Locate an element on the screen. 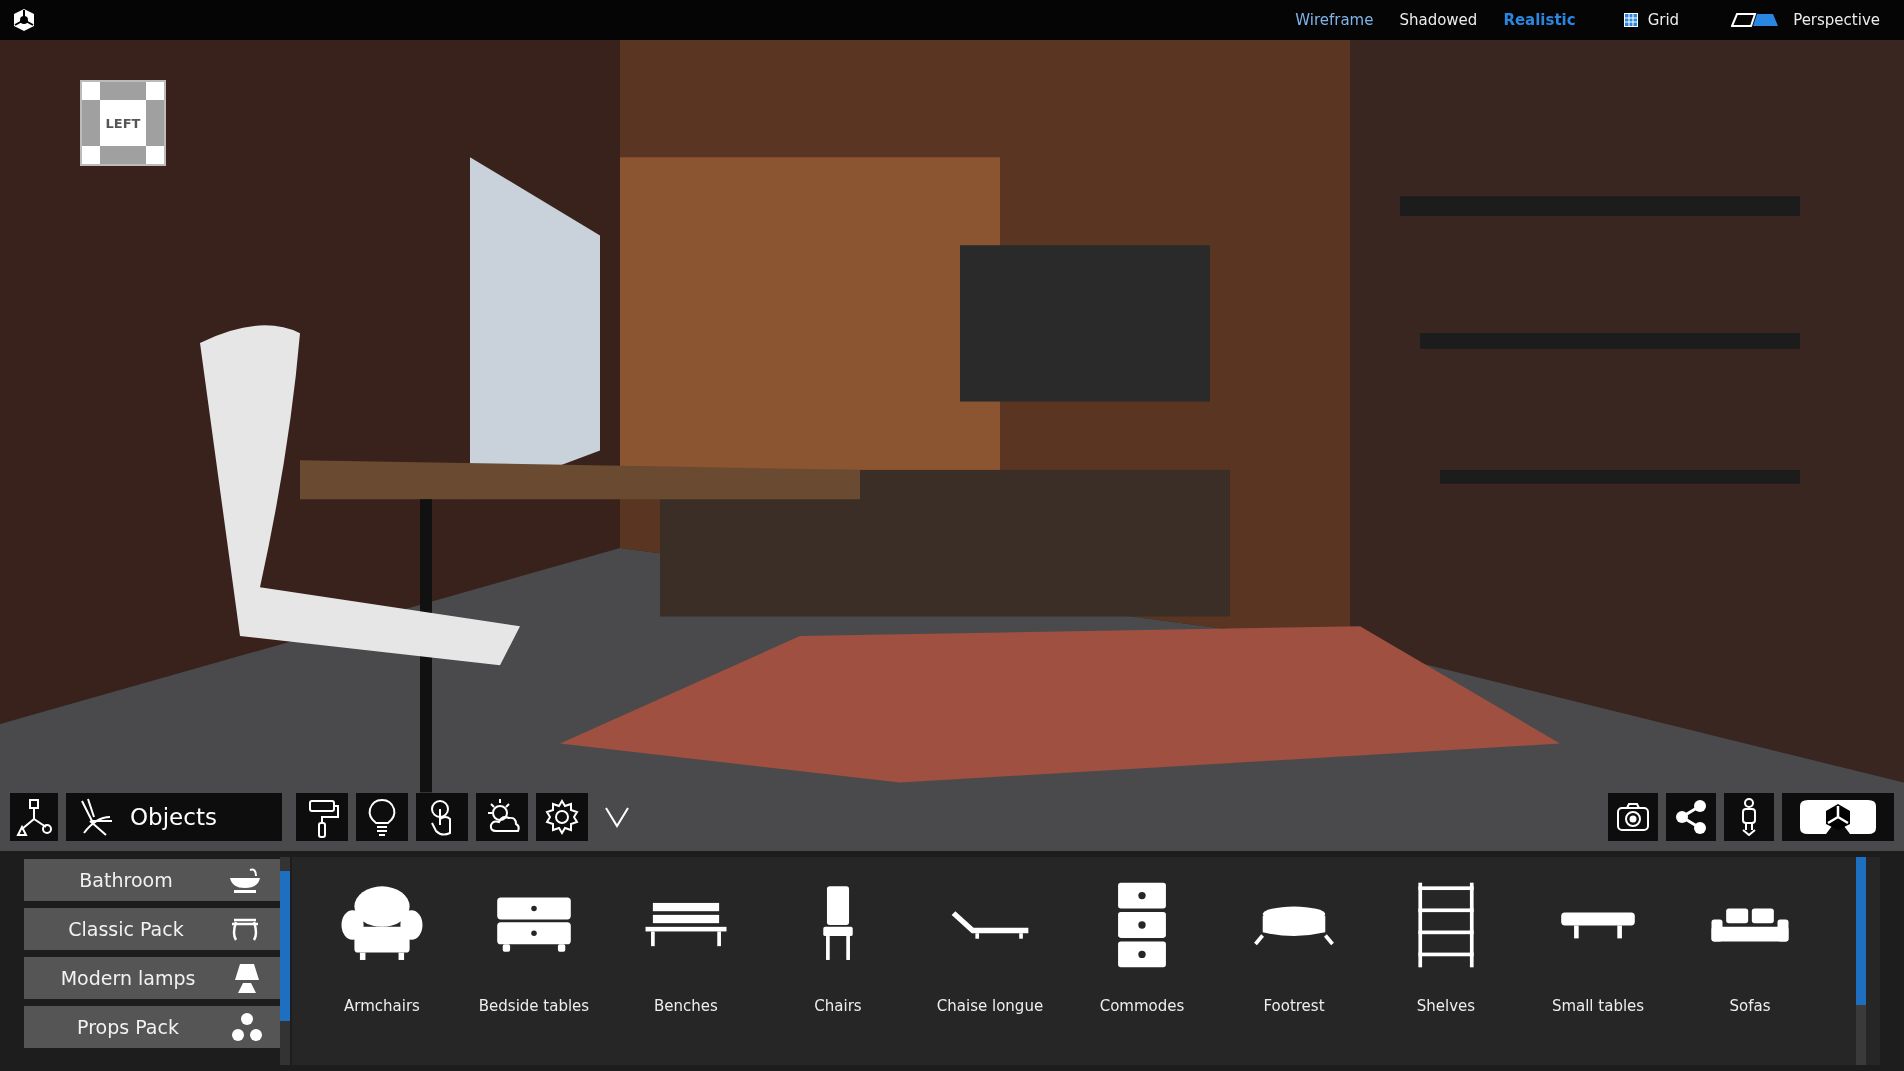 This screenshot has width=1904, height=1071. roller-button is located at coordinates (322, 817).